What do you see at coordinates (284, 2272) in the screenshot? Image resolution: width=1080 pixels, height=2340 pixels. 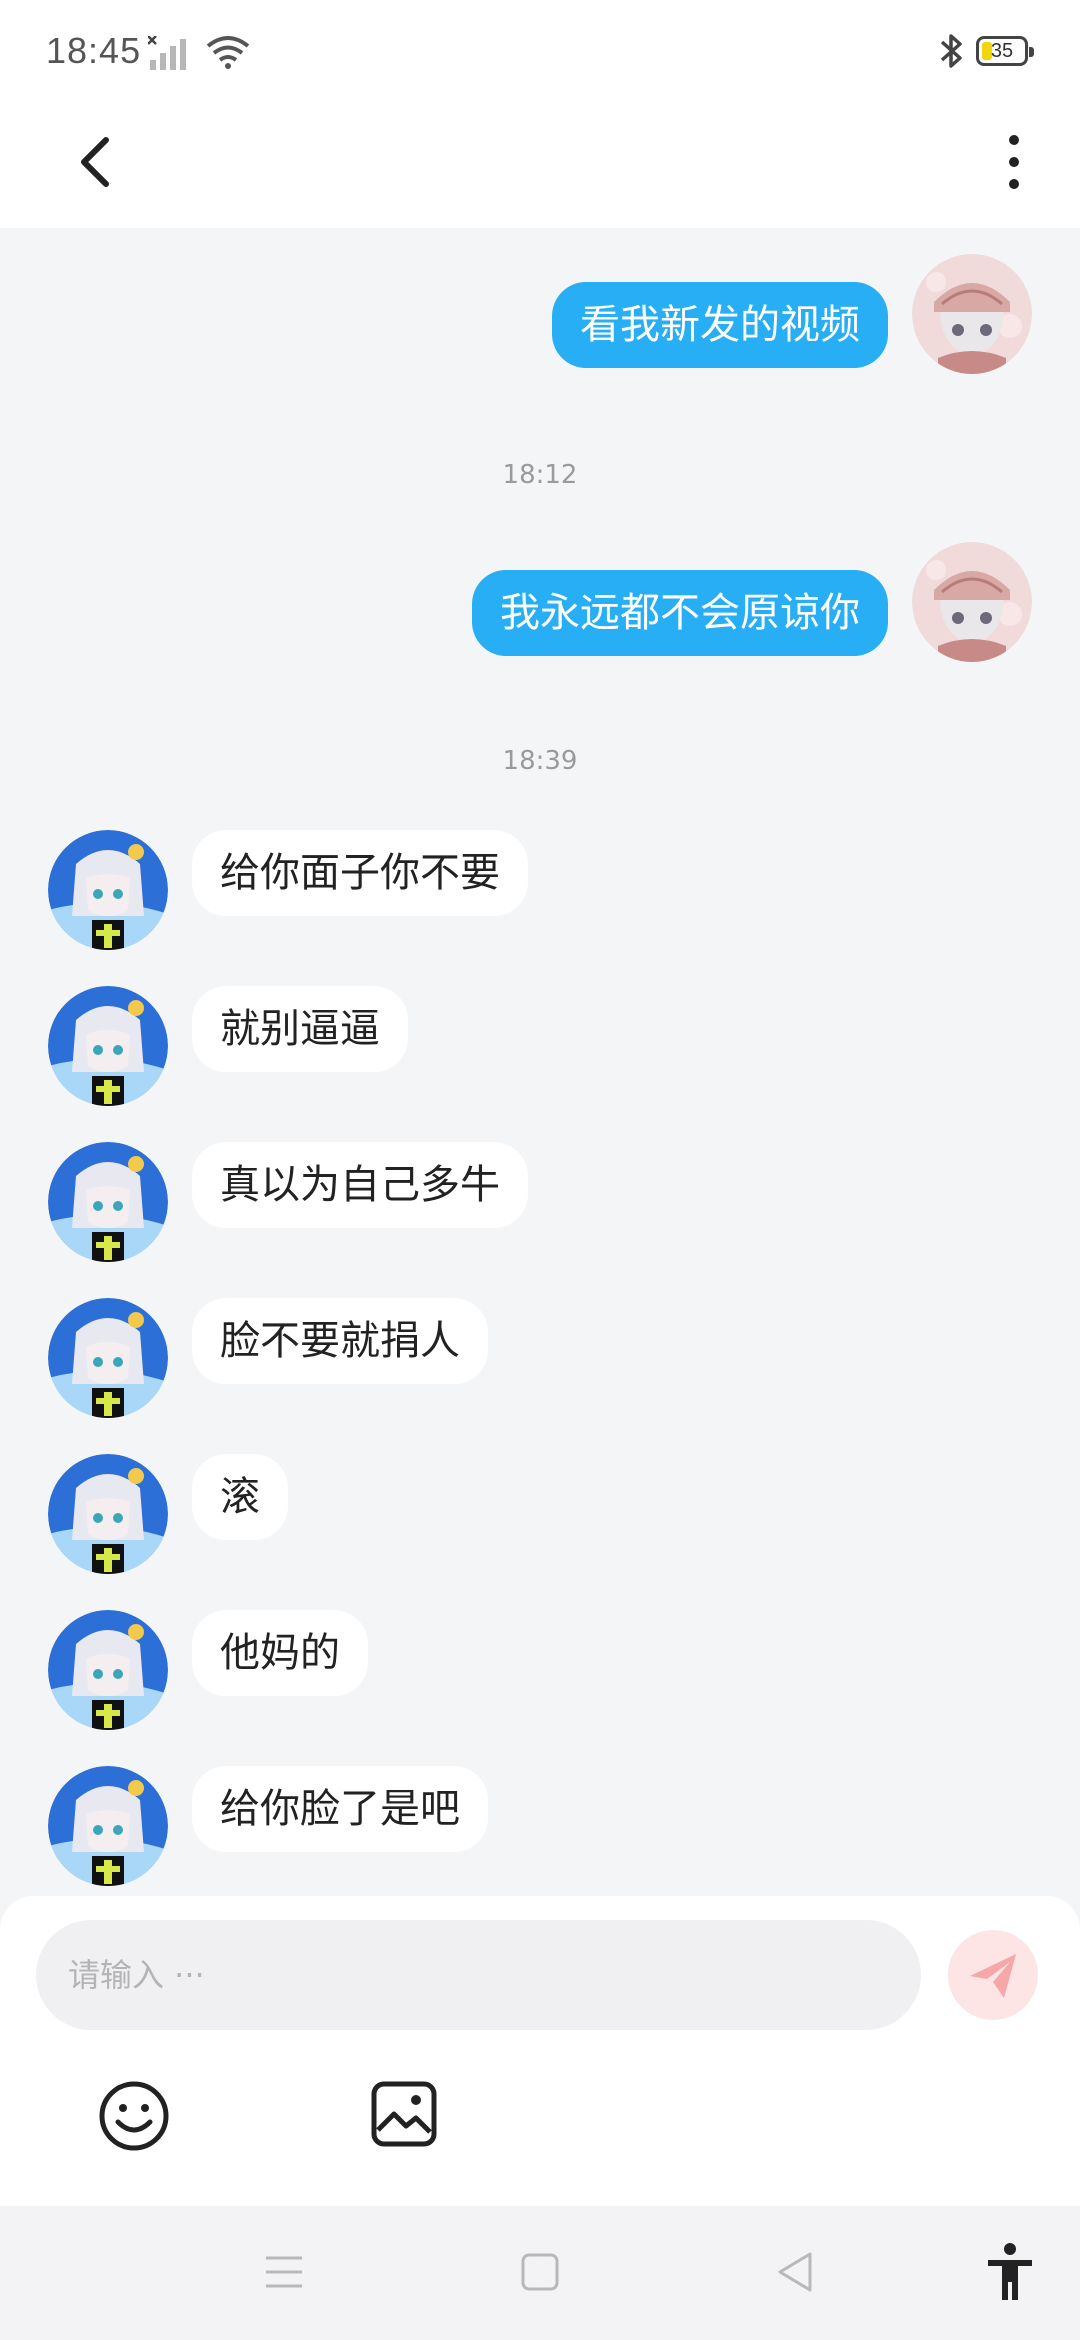 I see `menu-icon` at bounding box center [284, 2272].